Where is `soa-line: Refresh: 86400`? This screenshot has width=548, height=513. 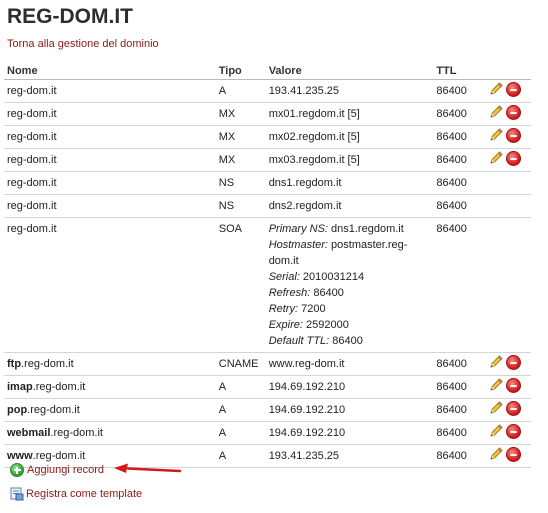 soa-line: Refresh: 86400 is located at coordinates (350, 293).